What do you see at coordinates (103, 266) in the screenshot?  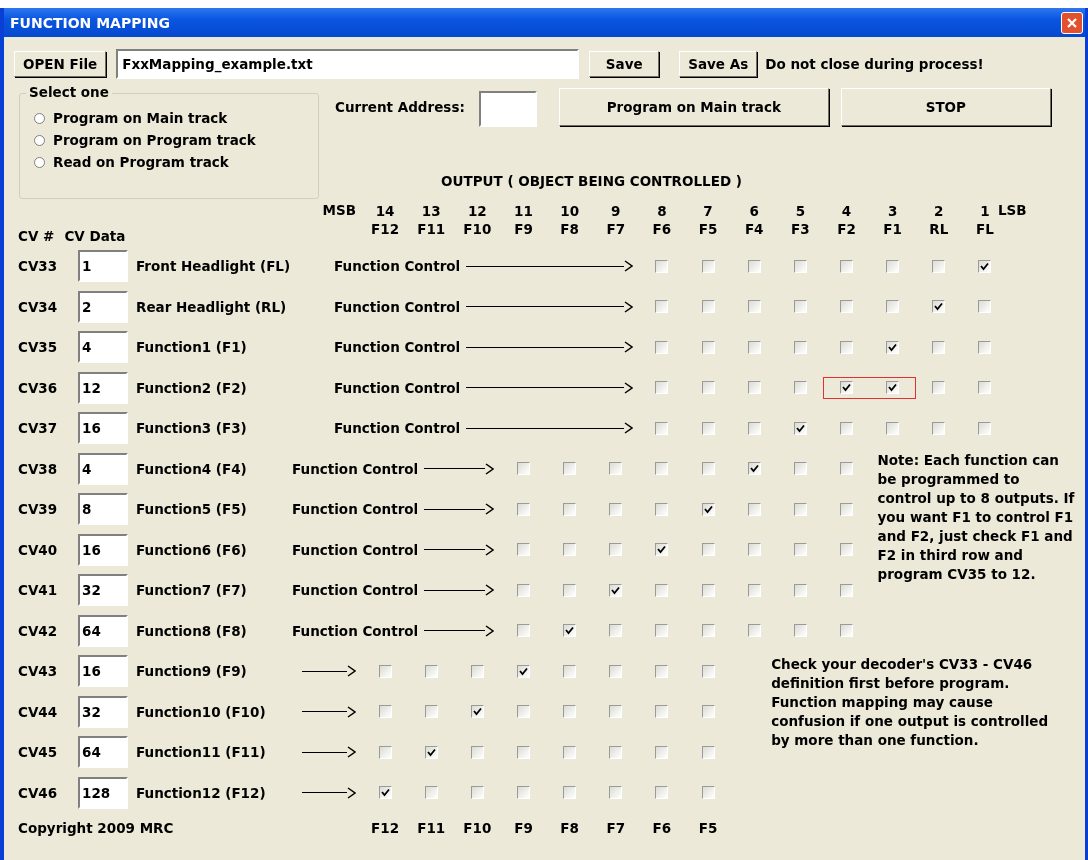 I see `cv-data-field: 1` at bounding box center [103, 266].